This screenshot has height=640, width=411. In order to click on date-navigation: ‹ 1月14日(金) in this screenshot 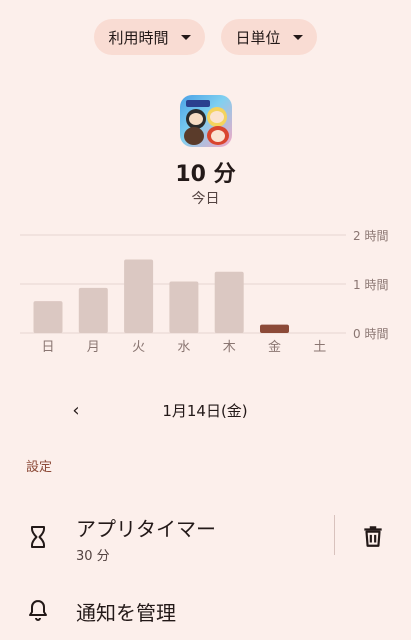, I will do `click(205, 410)`.